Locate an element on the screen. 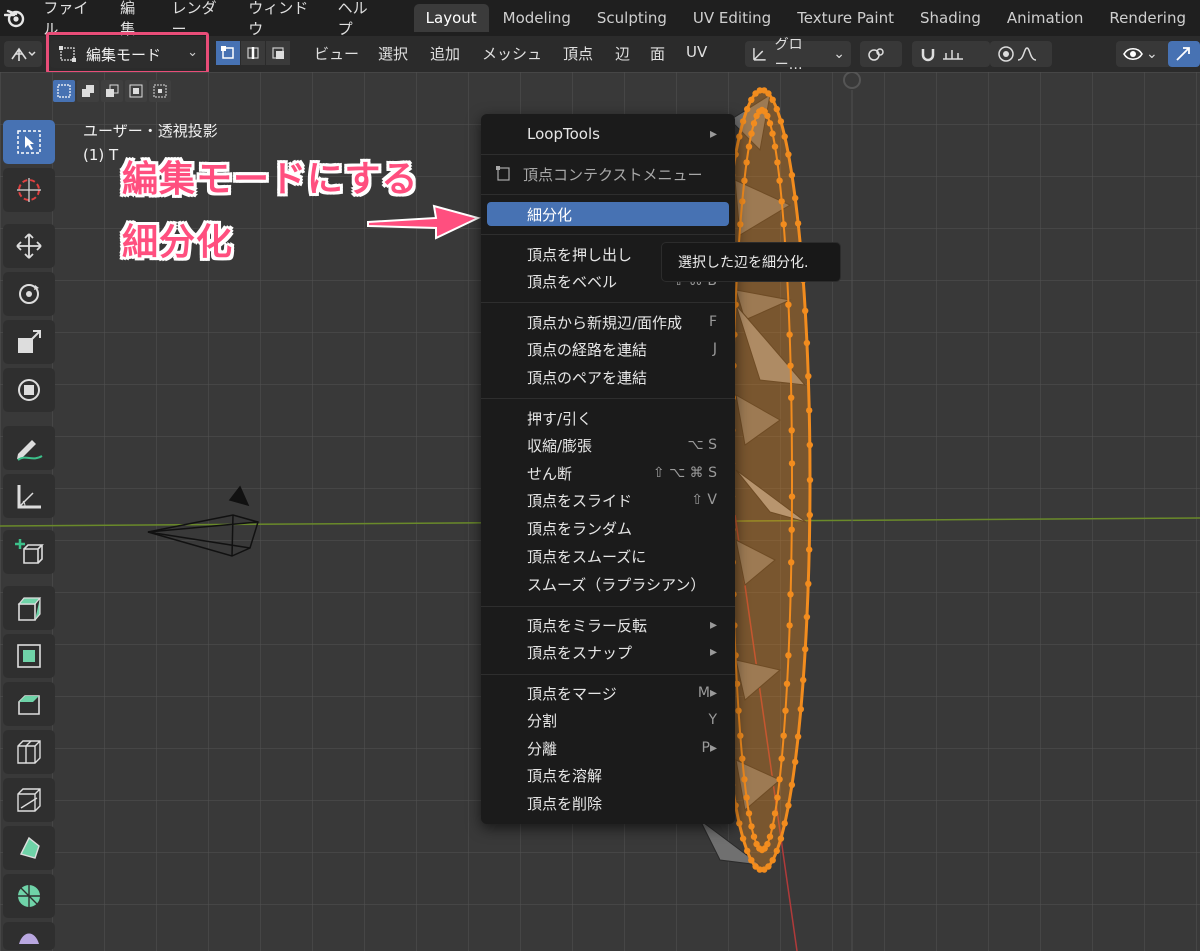 The width and height of the screenshot is (1200, 951). menu-item-slide-vertices: 頂点をスライド ⇧ V is located at coordinates (608, 500).